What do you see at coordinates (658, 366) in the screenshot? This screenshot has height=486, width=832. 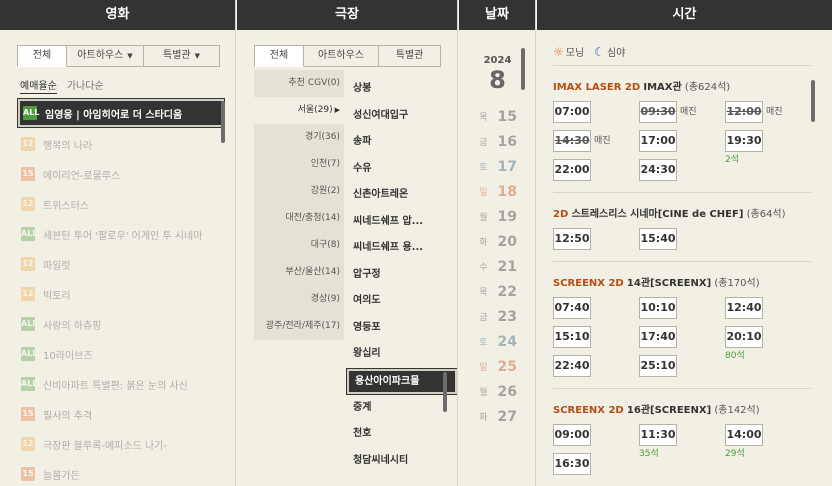 I see `showtime-button: 25:10` at bounding box center [658, 366].